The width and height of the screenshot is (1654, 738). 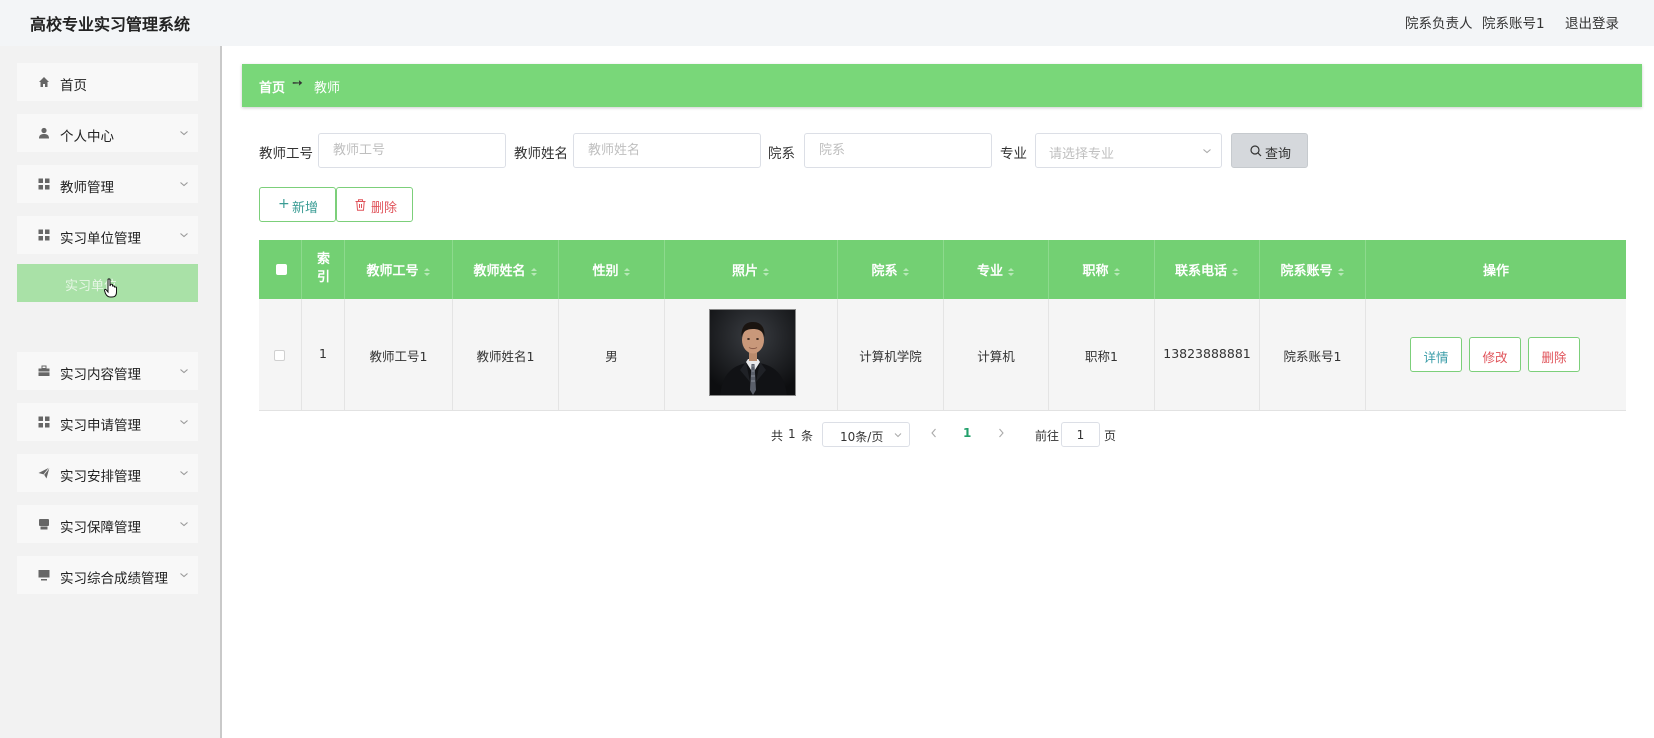 I want to click on row-checkbox, so click(x=279, y=355).